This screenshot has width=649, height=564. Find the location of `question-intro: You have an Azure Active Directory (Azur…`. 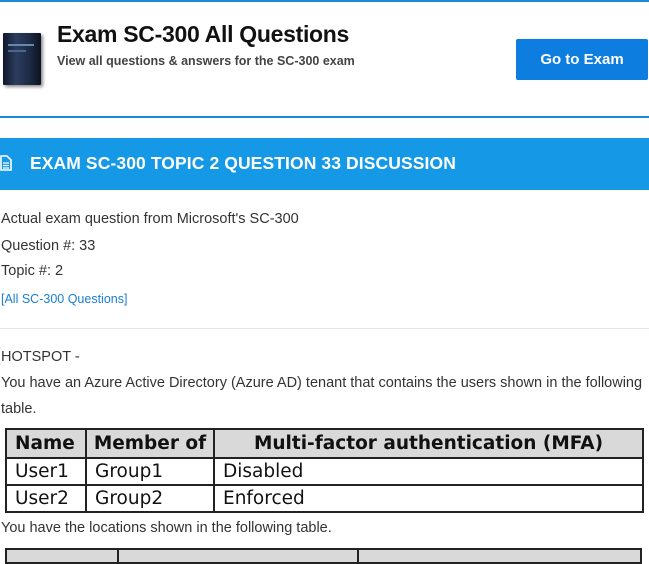

question-intro: You have an Azure Active Directory (Azur… is located at coordinates (322, 383).